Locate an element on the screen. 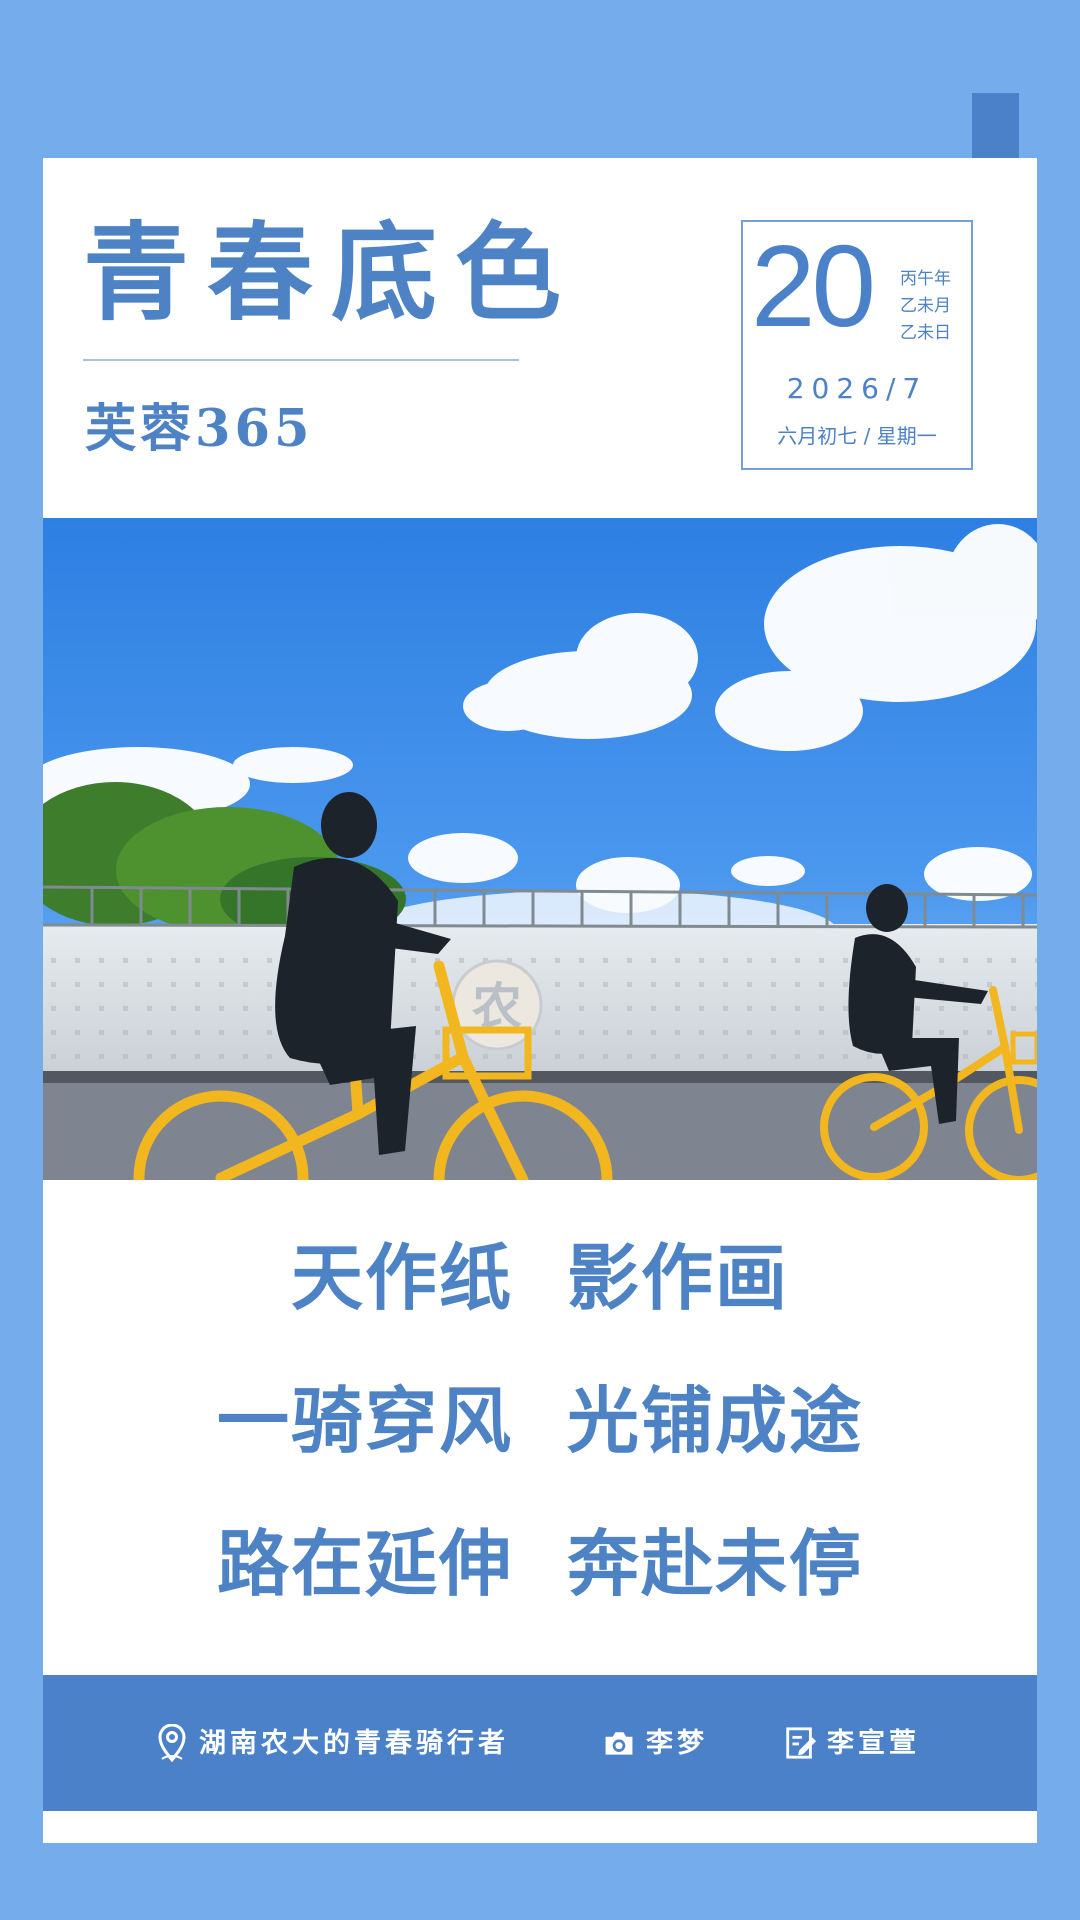 This screenshot has width=1080, height=1920. location-pin-icon is located at coordinates (172, 1743).